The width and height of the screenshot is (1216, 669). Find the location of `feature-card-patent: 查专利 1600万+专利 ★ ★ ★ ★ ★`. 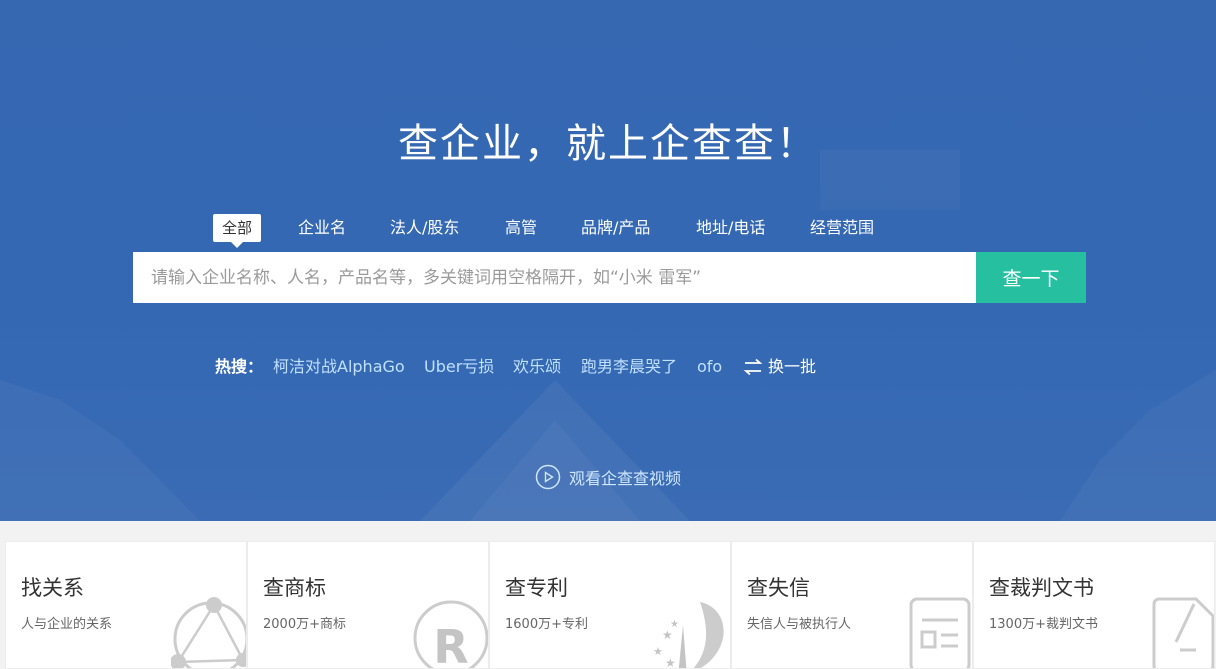

feature-card-patent: 查专利 1600万+专利 ★ ★ ★ ★ ★ is located at coordinates (610, 605).